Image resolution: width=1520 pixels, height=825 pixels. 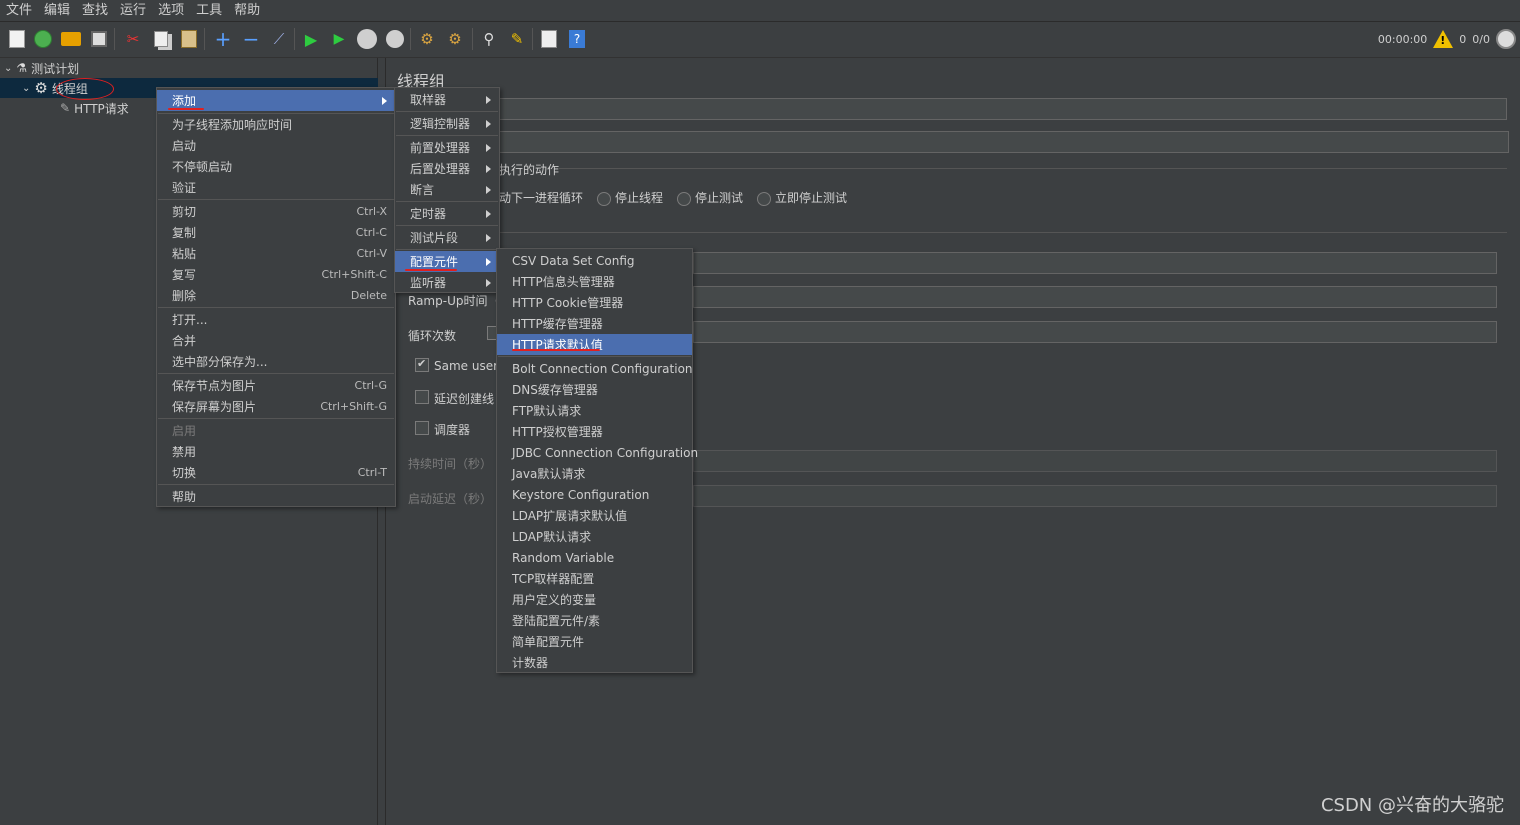 What do you see at coordinates (17, 39) in the screenshot?
I see `new-icon` at bounding box center [17, 39].